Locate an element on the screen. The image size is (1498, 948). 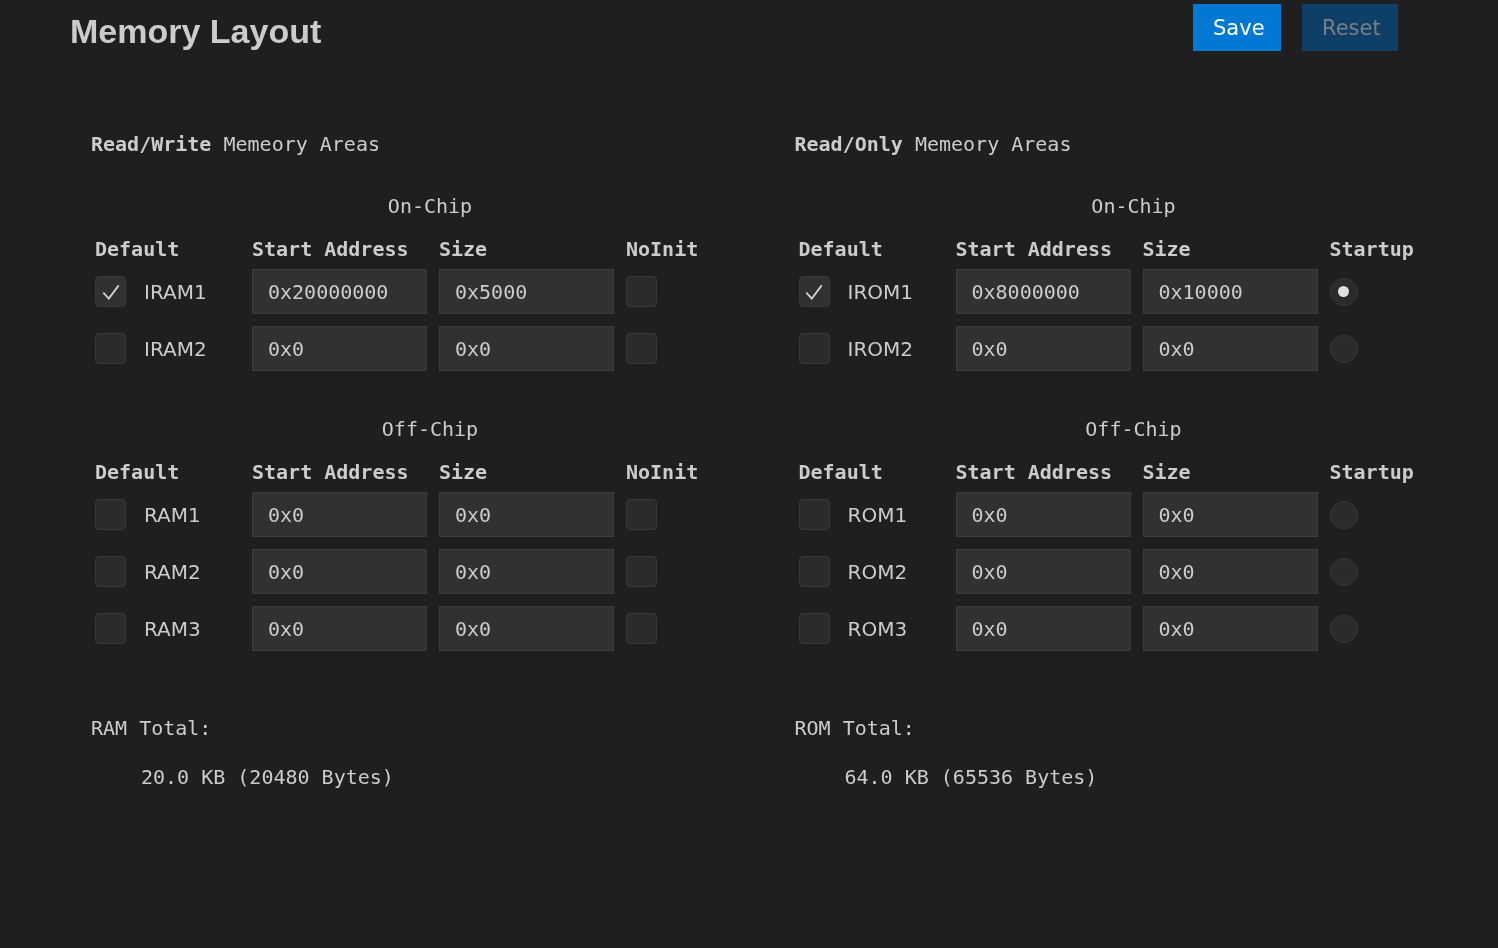
start-address-field: 0x20000000 is located at coordinates (339, 291).